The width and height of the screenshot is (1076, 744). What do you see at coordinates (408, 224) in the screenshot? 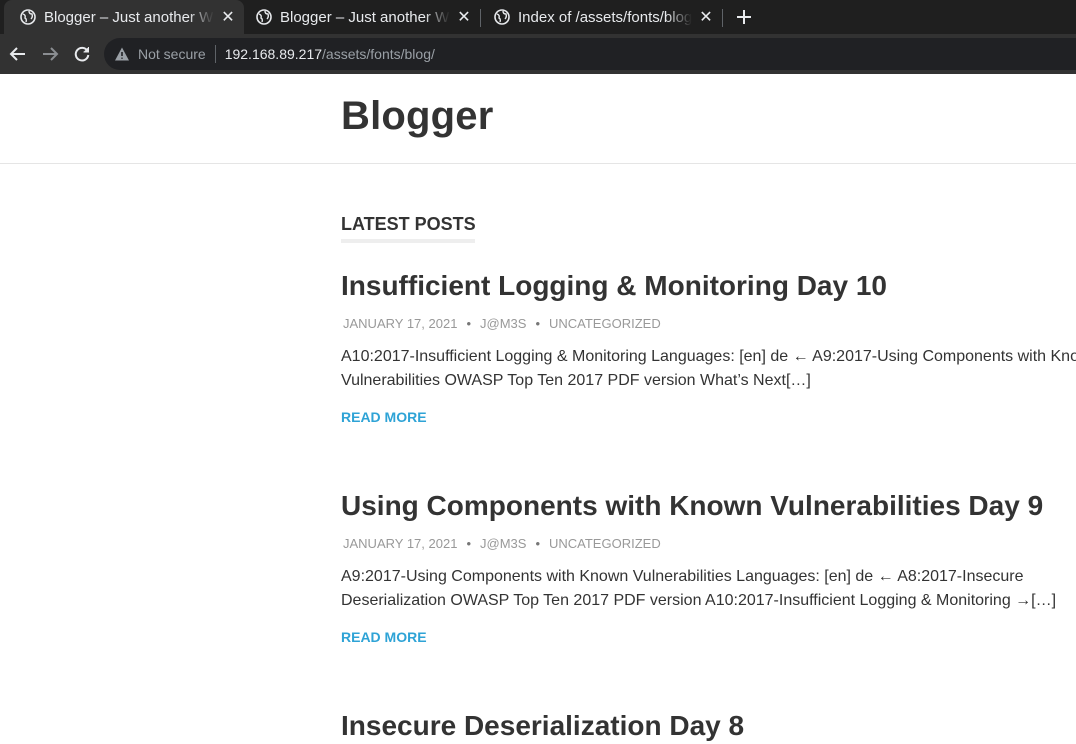
I see `section-title: LATEST POSTS` at bounding box center [408, 224].